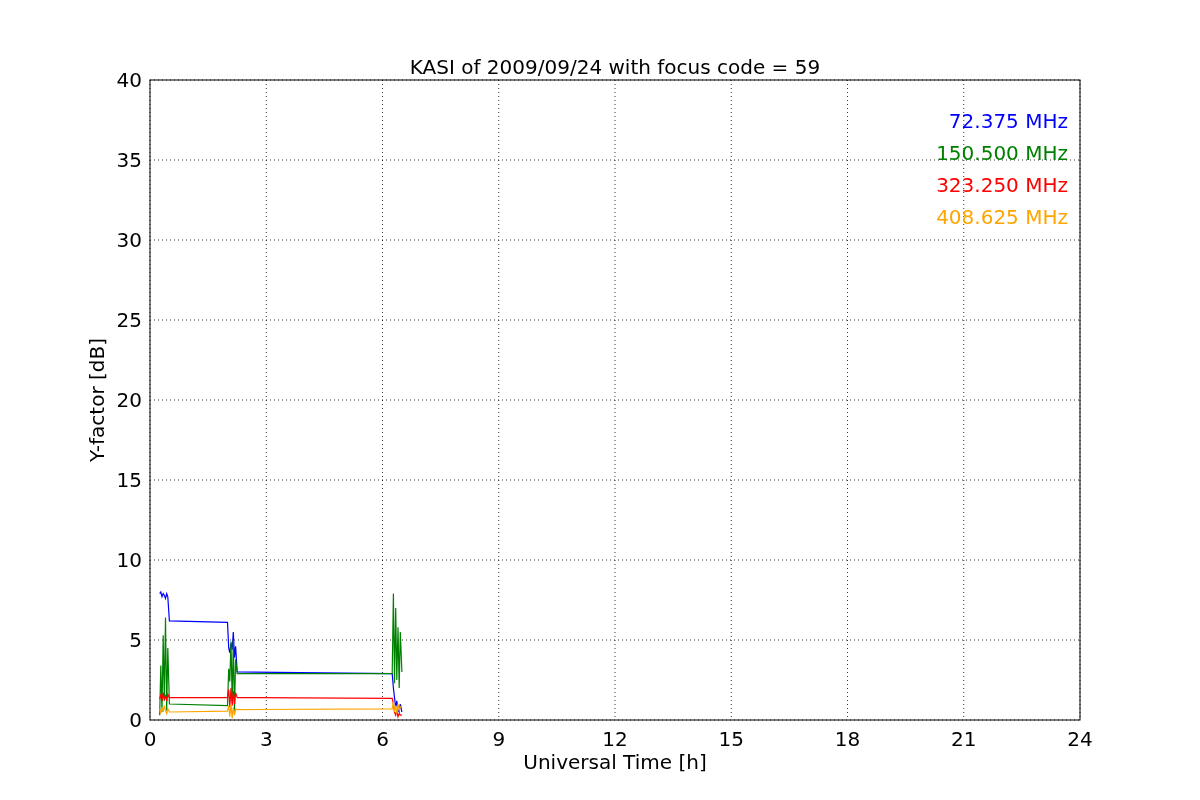 This screenshot has width=1200, height=800. I want to click on y-tick-label: 15, so click(129, 480).